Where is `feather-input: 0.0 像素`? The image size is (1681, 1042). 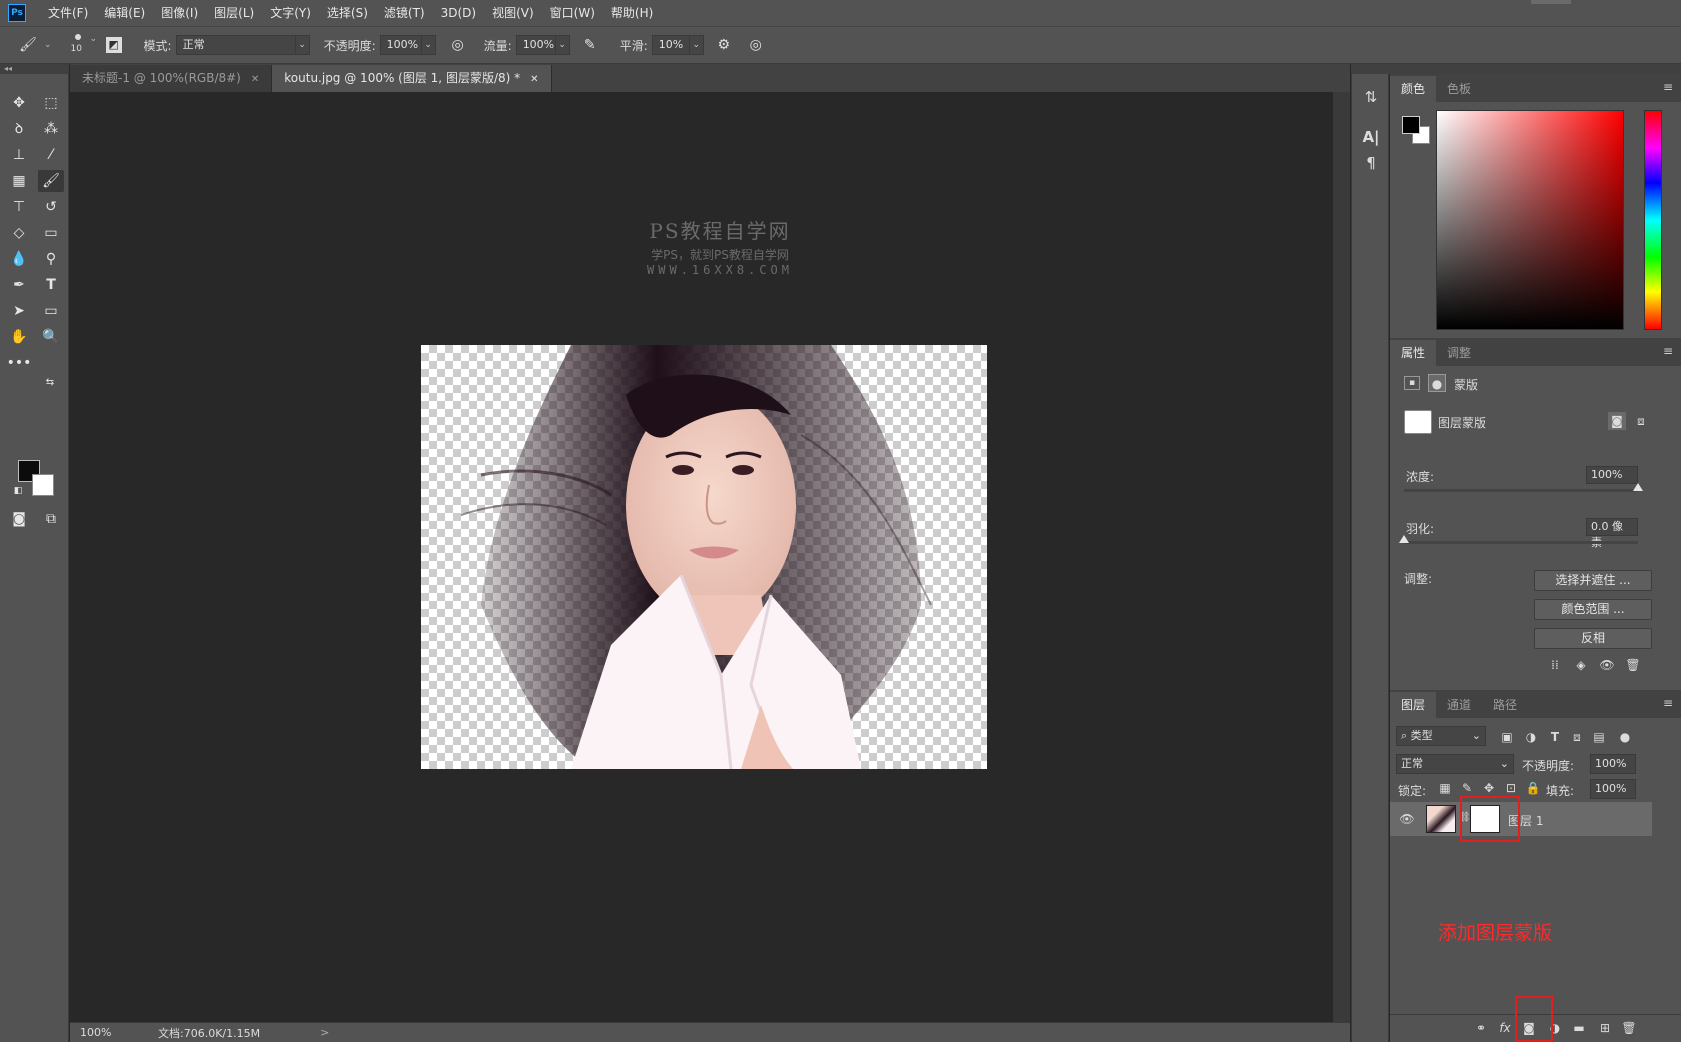
feather-input: 0.0 像素 is located at coordinates (1612, 533).